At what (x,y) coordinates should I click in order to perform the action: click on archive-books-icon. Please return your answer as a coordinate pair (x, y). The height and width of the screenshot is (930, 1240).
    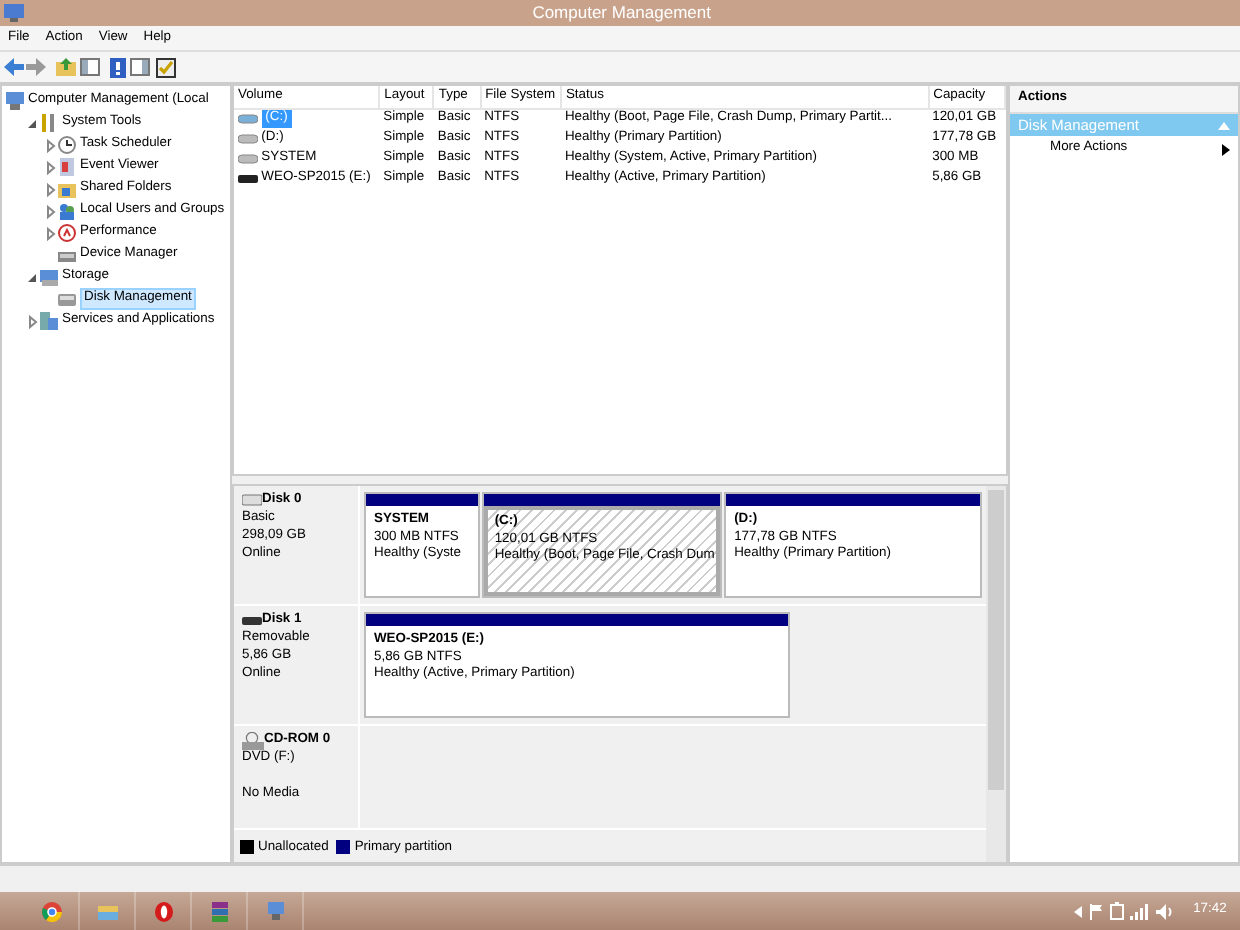
    Looking at the image, I should click on (219, 911).